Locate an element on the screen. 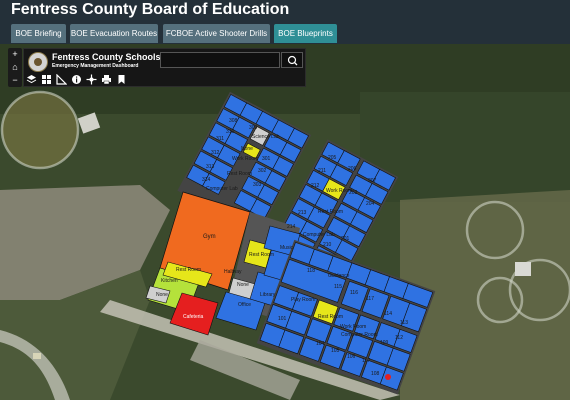 The image size is (570, 400). label-room-112: 112 is located at coordinates (399, 338).